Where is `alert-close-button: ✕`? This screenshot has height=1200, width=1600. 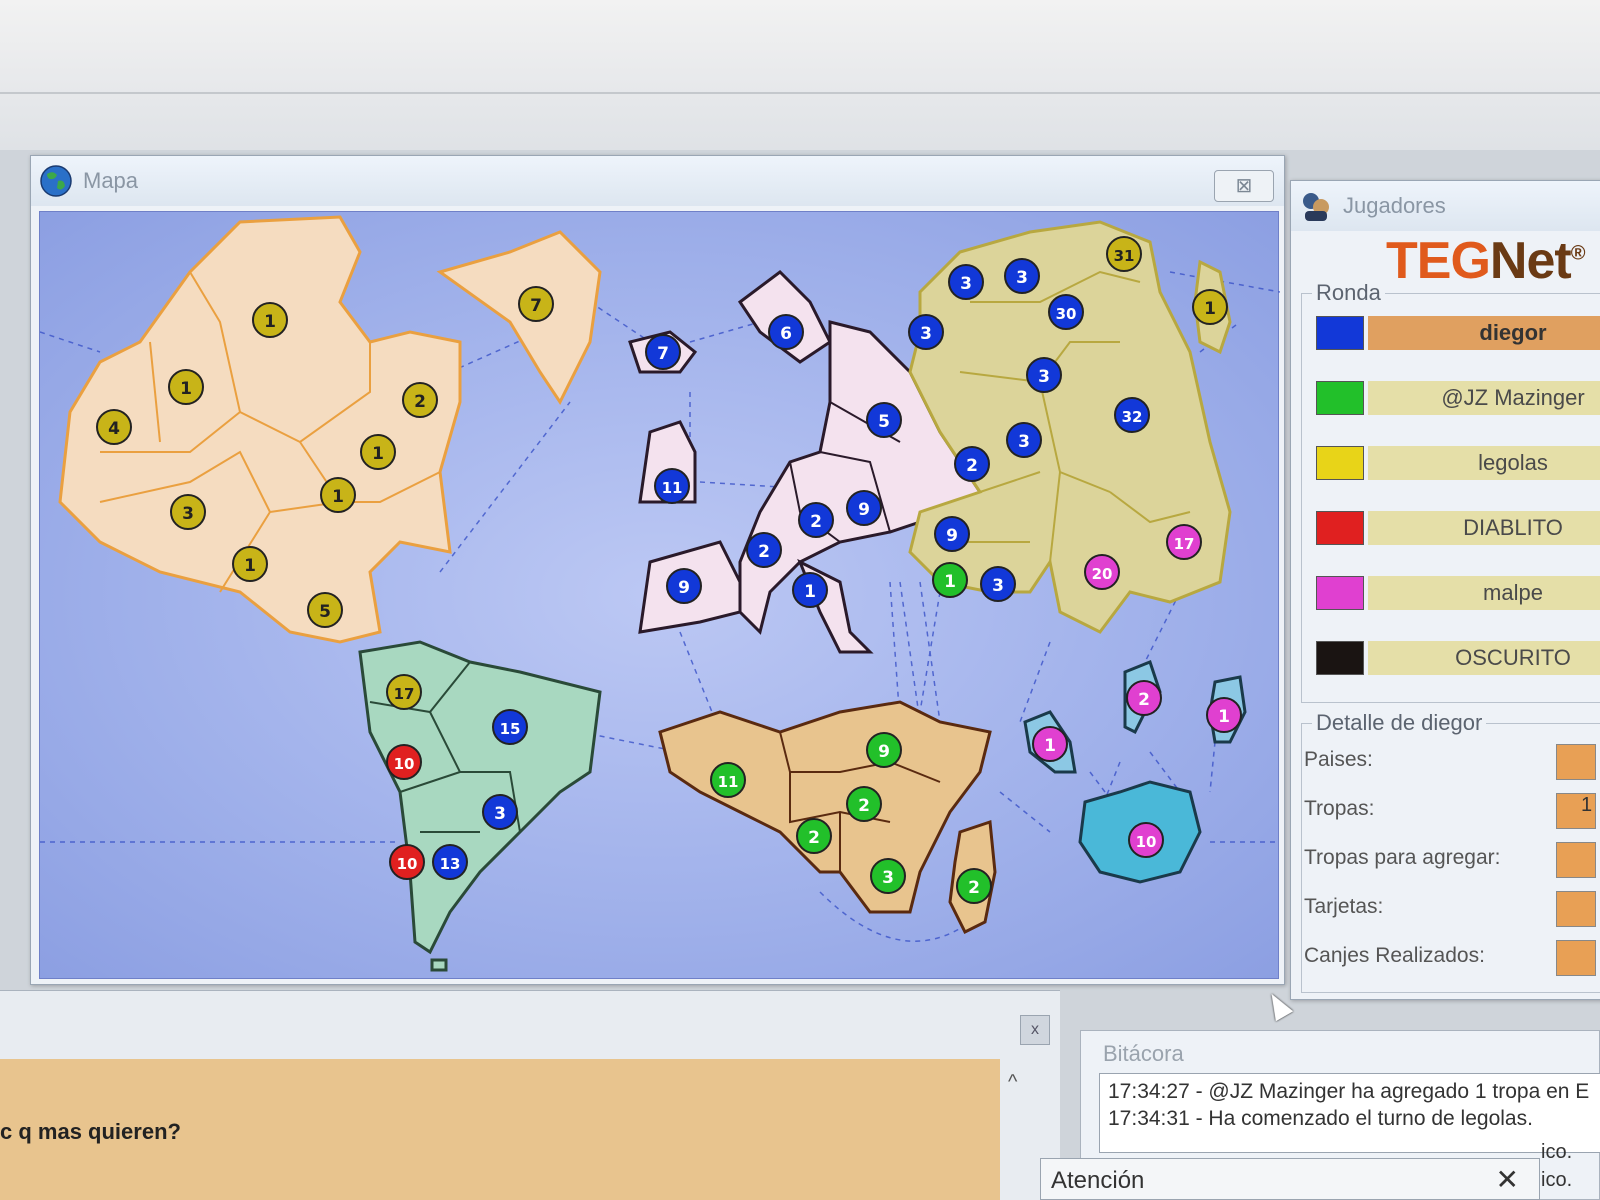
alert-close-button: ✕ is located at coordinates (1507, 1179).